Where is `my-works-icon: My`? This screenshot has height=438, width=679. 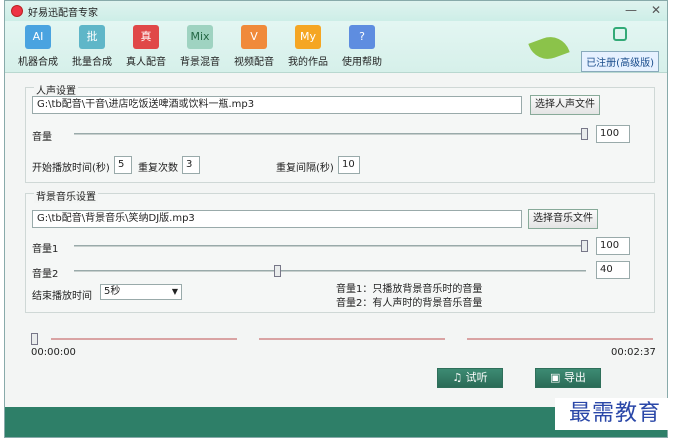 my-works-icon: My is located at coordinates (308, 37).